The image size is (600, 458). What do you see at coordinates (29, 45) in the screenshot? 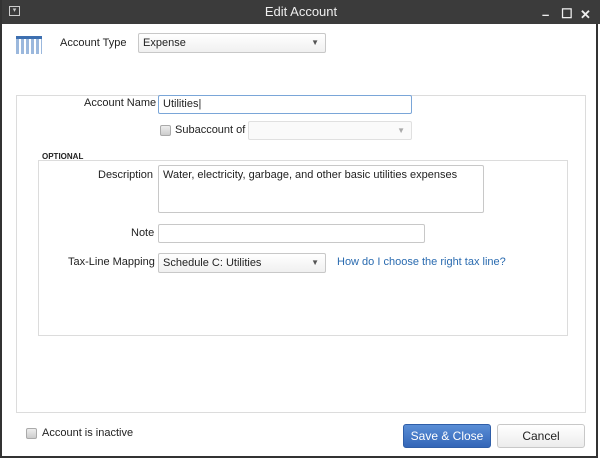
I see `account-register-icon` at bounding box center [29, 45].